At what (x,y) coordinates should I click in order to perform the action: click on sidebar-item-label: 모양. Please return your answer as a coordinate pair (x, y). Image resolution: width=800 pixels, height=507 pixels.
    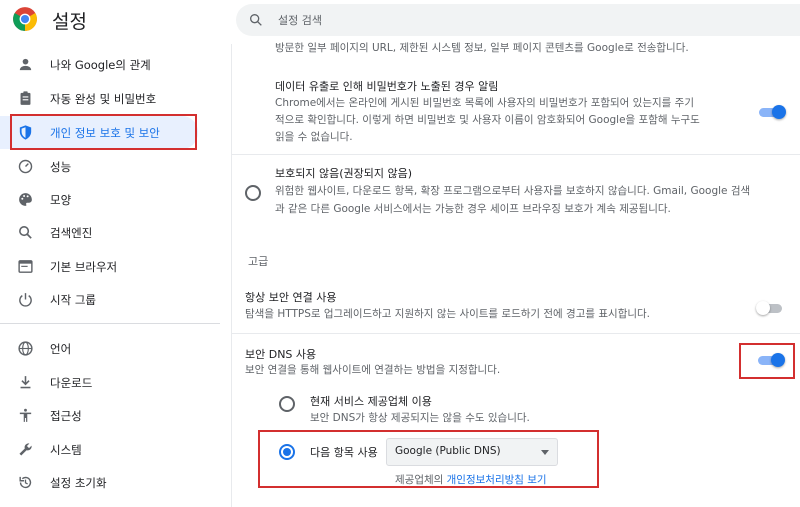
    Looking at the image, I should click on (61, 199).